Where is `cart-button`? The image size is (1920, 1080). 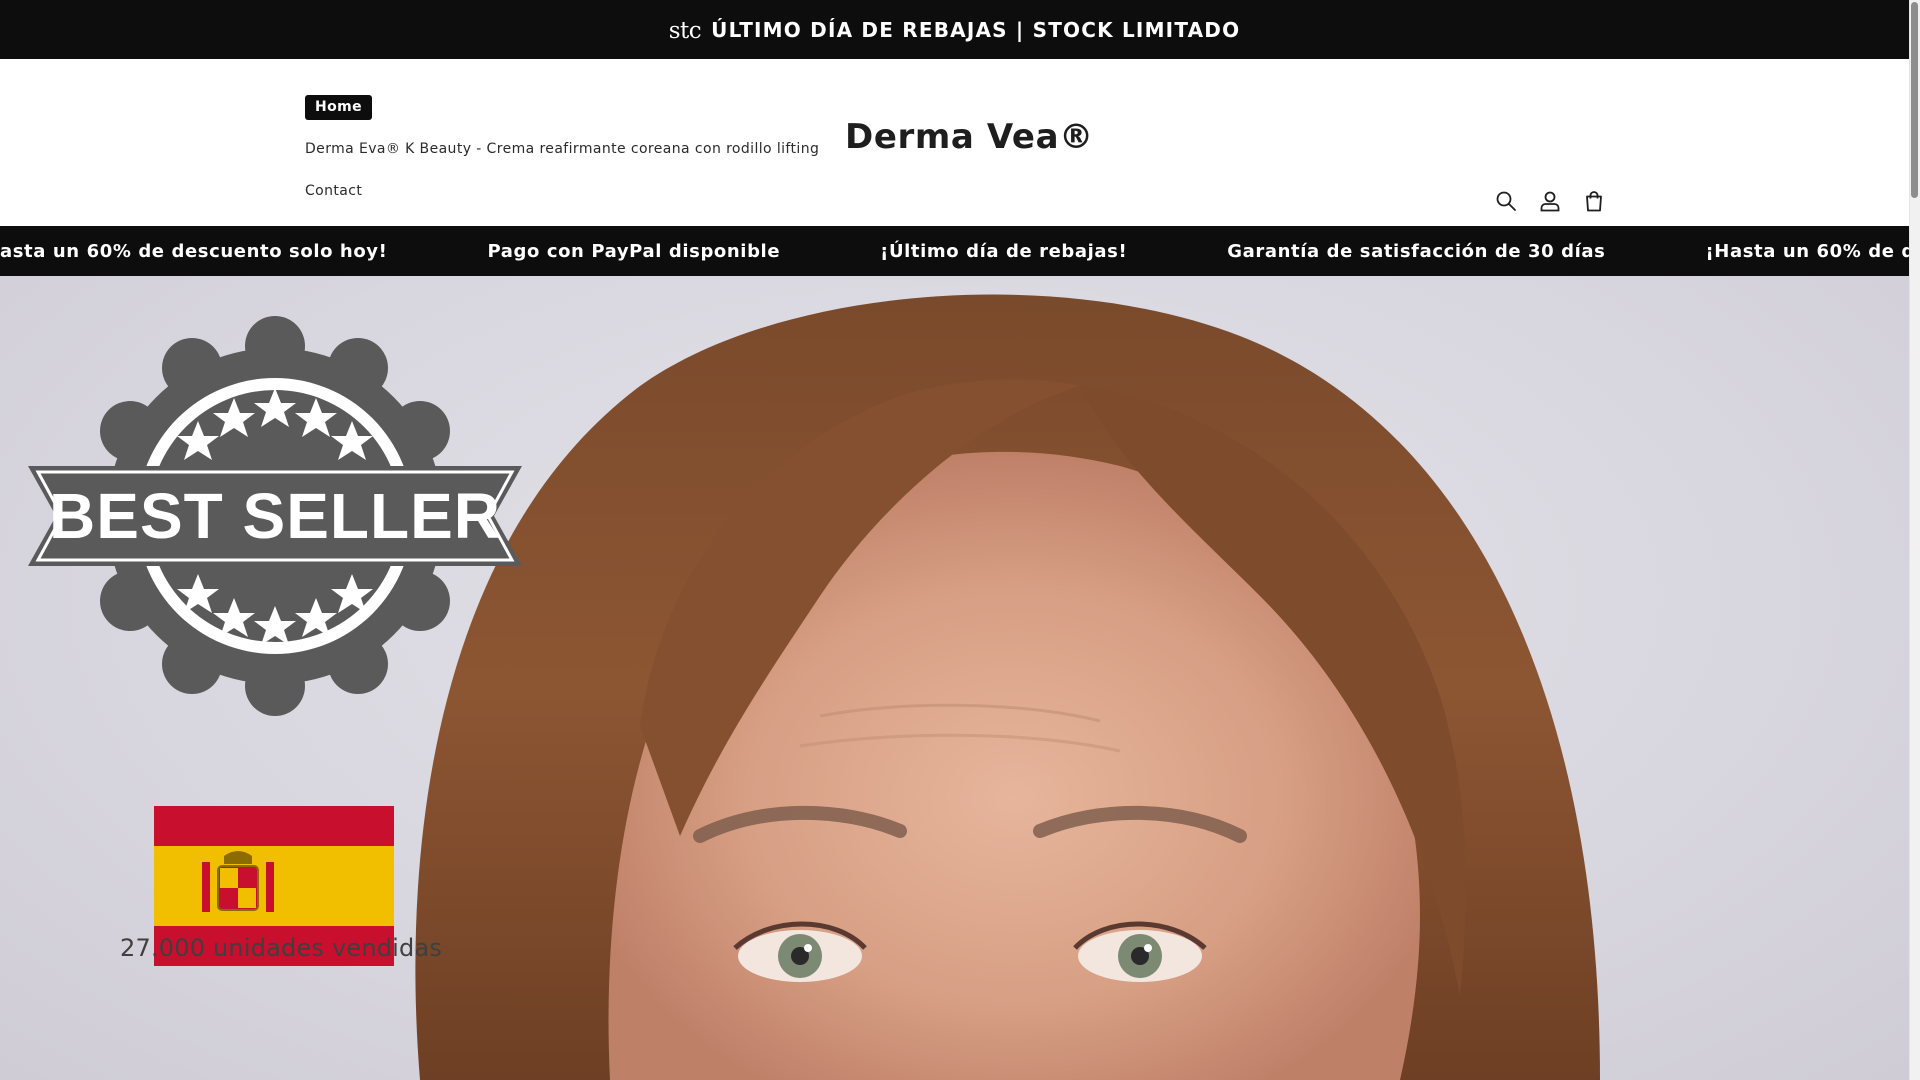
cart-button is located at coordinates (1594, 201).